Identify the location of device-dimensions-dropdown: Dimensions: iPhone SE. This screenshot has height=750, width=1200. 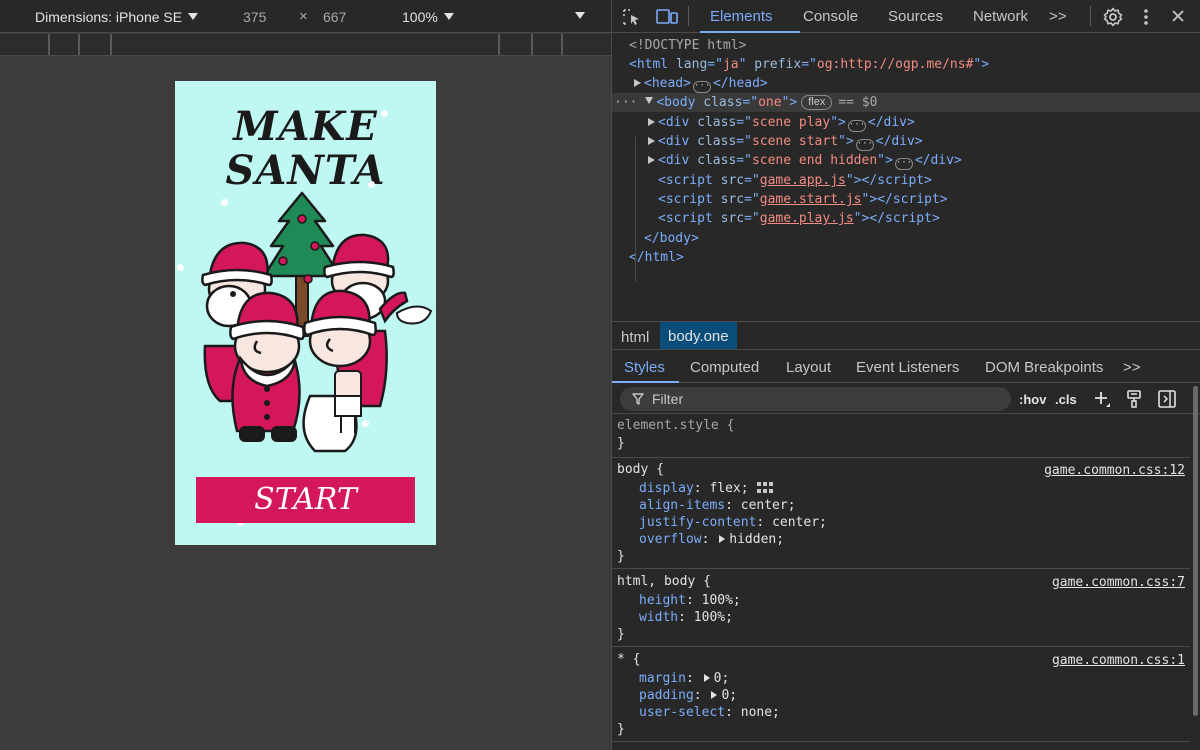
(117, 17).